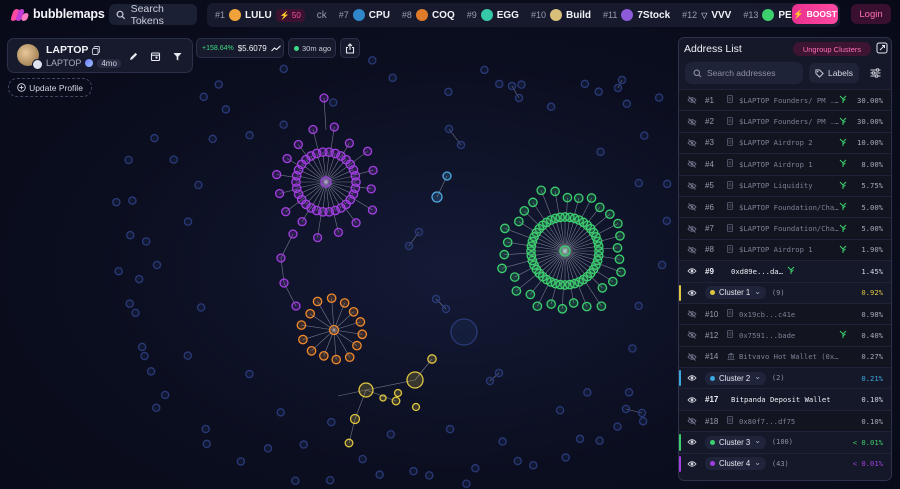  What do you see at coordinates (565, 251) in the screenshot?
I see `cluster-3-hub` at bounding box center [565, 251].